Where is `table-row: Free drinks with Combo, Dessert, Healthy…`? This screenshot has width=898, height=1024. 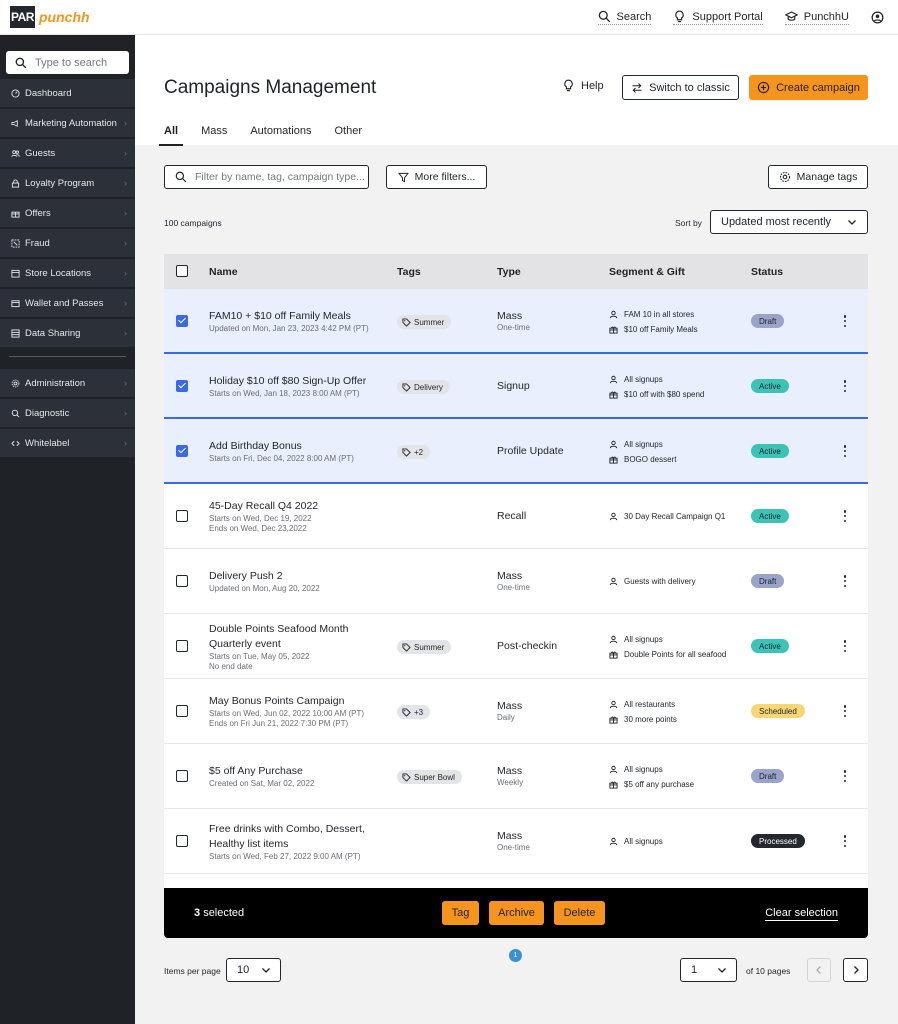
table-row: Free drinks with Combo, Dessert, Healthy… is located at coordinates (516, 841).